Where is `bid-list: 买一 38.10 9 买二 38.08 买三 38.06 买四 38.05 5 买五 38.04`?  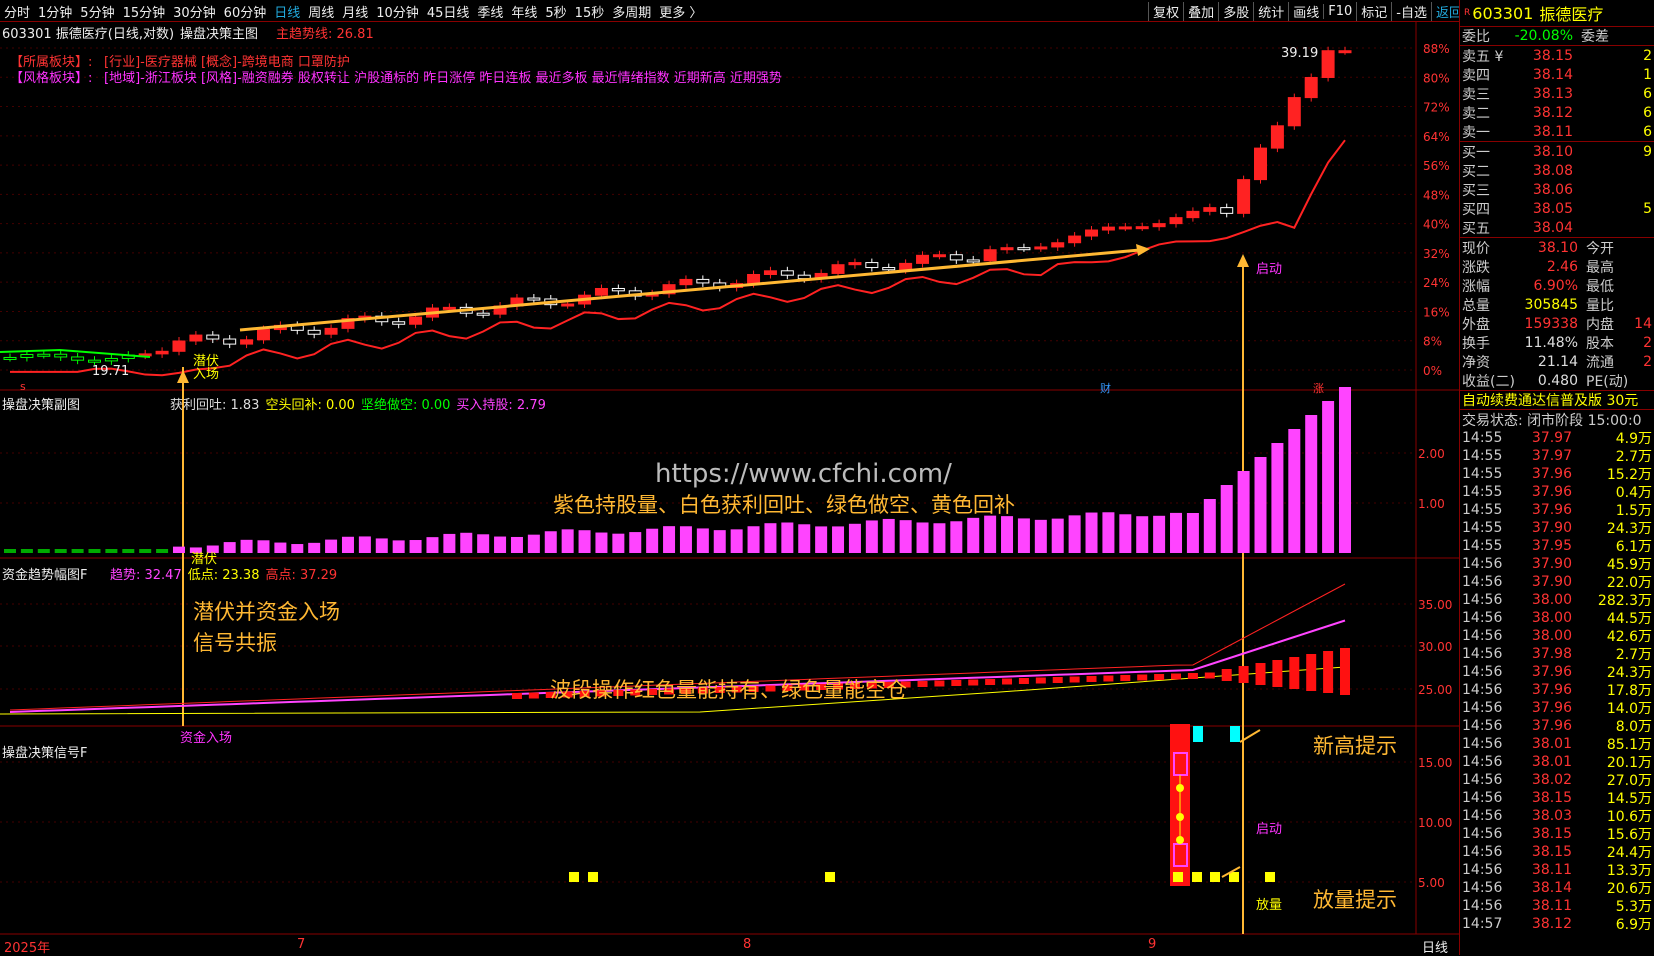
bid-list: 买一 38.10 9 买二 38.08 买三 38.06 买四 38.05 5 买五 38.04 is located at coordinates (1557, 190).